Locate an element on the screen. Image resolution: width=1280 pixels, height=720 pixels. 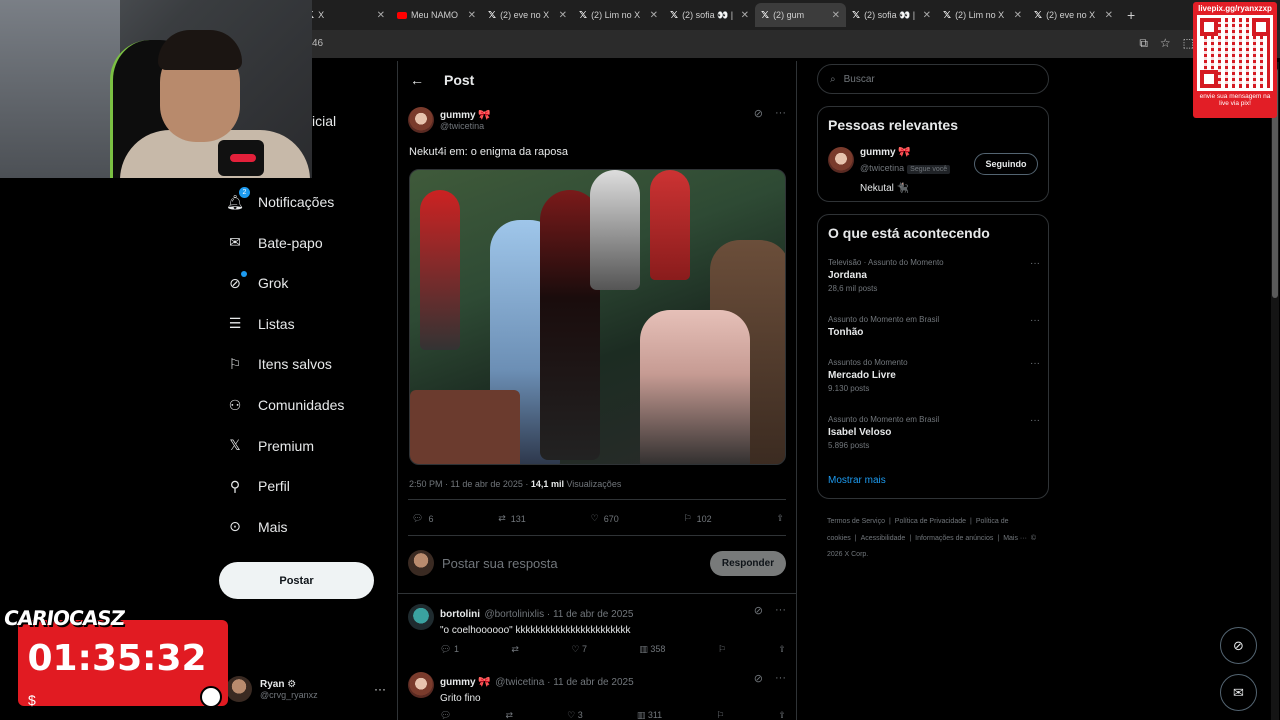
reply-action: 💬︎ is located at coordinates (445, 715).